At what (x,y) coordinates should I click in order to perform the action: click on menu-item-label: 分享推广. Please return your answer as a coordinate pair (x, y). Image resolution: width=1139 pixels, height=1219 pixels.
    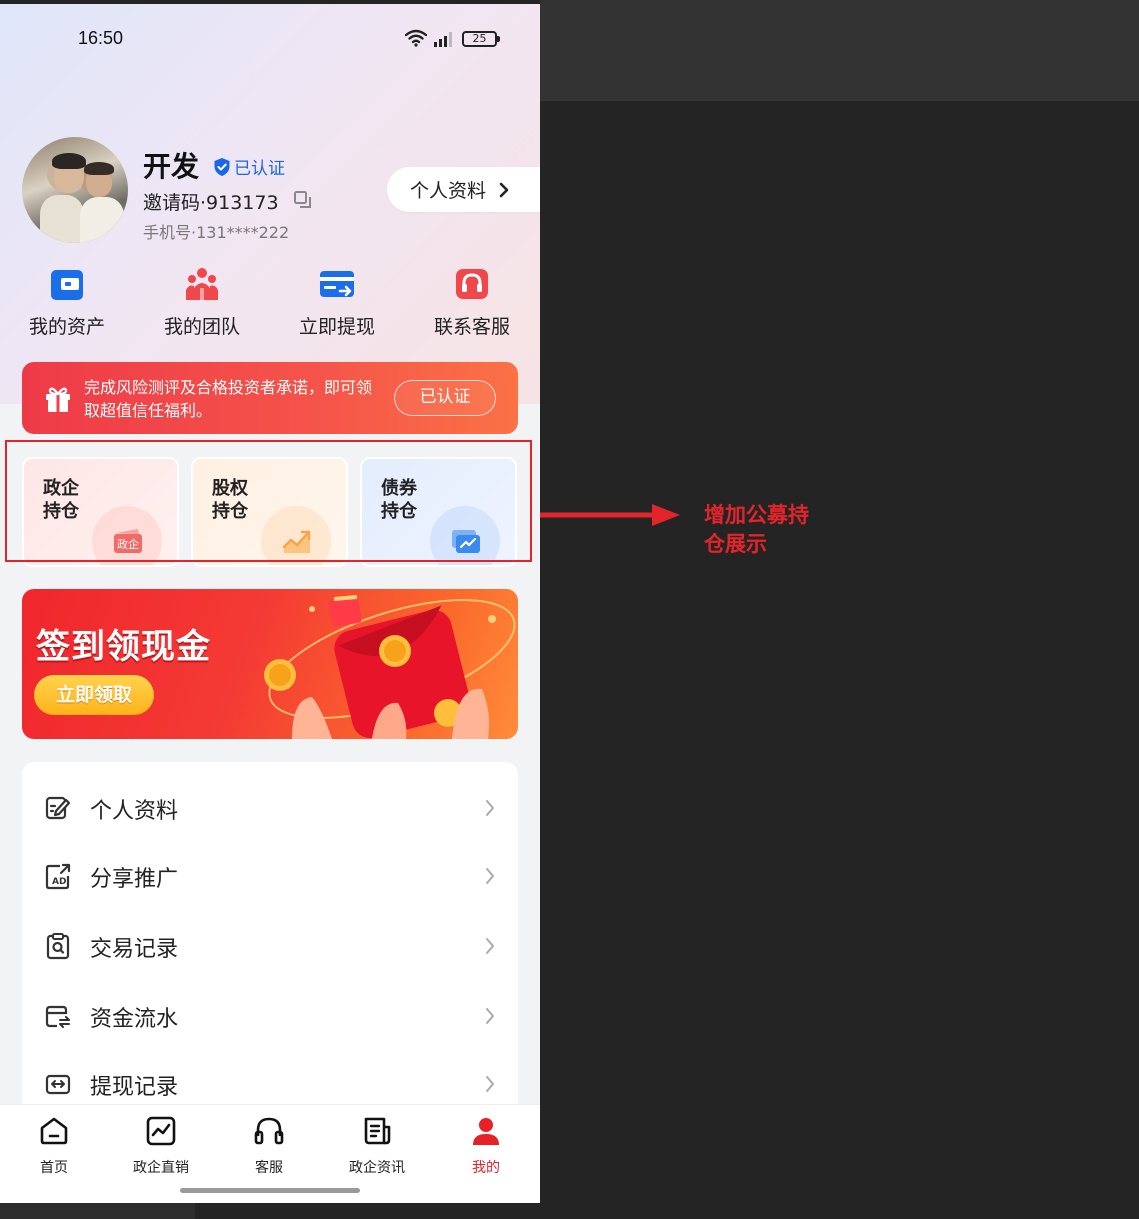
    Looking at the image, I should click on (134, 879).